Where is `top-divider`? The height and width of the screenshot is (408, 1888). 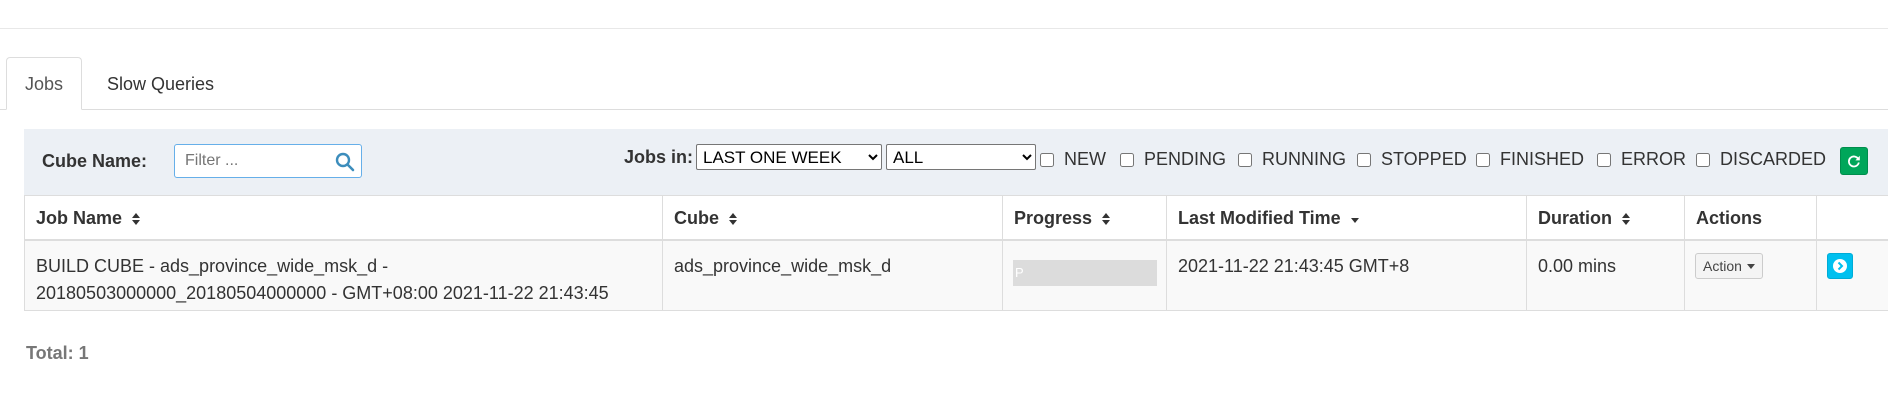
top-divider is located at coordinates (944, 28).